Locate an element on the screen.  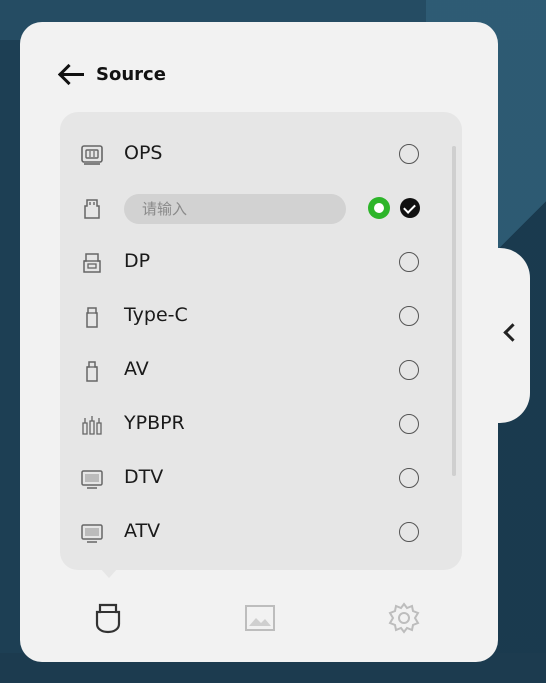
active-tab-pointer is located at coordinates (109, 573).